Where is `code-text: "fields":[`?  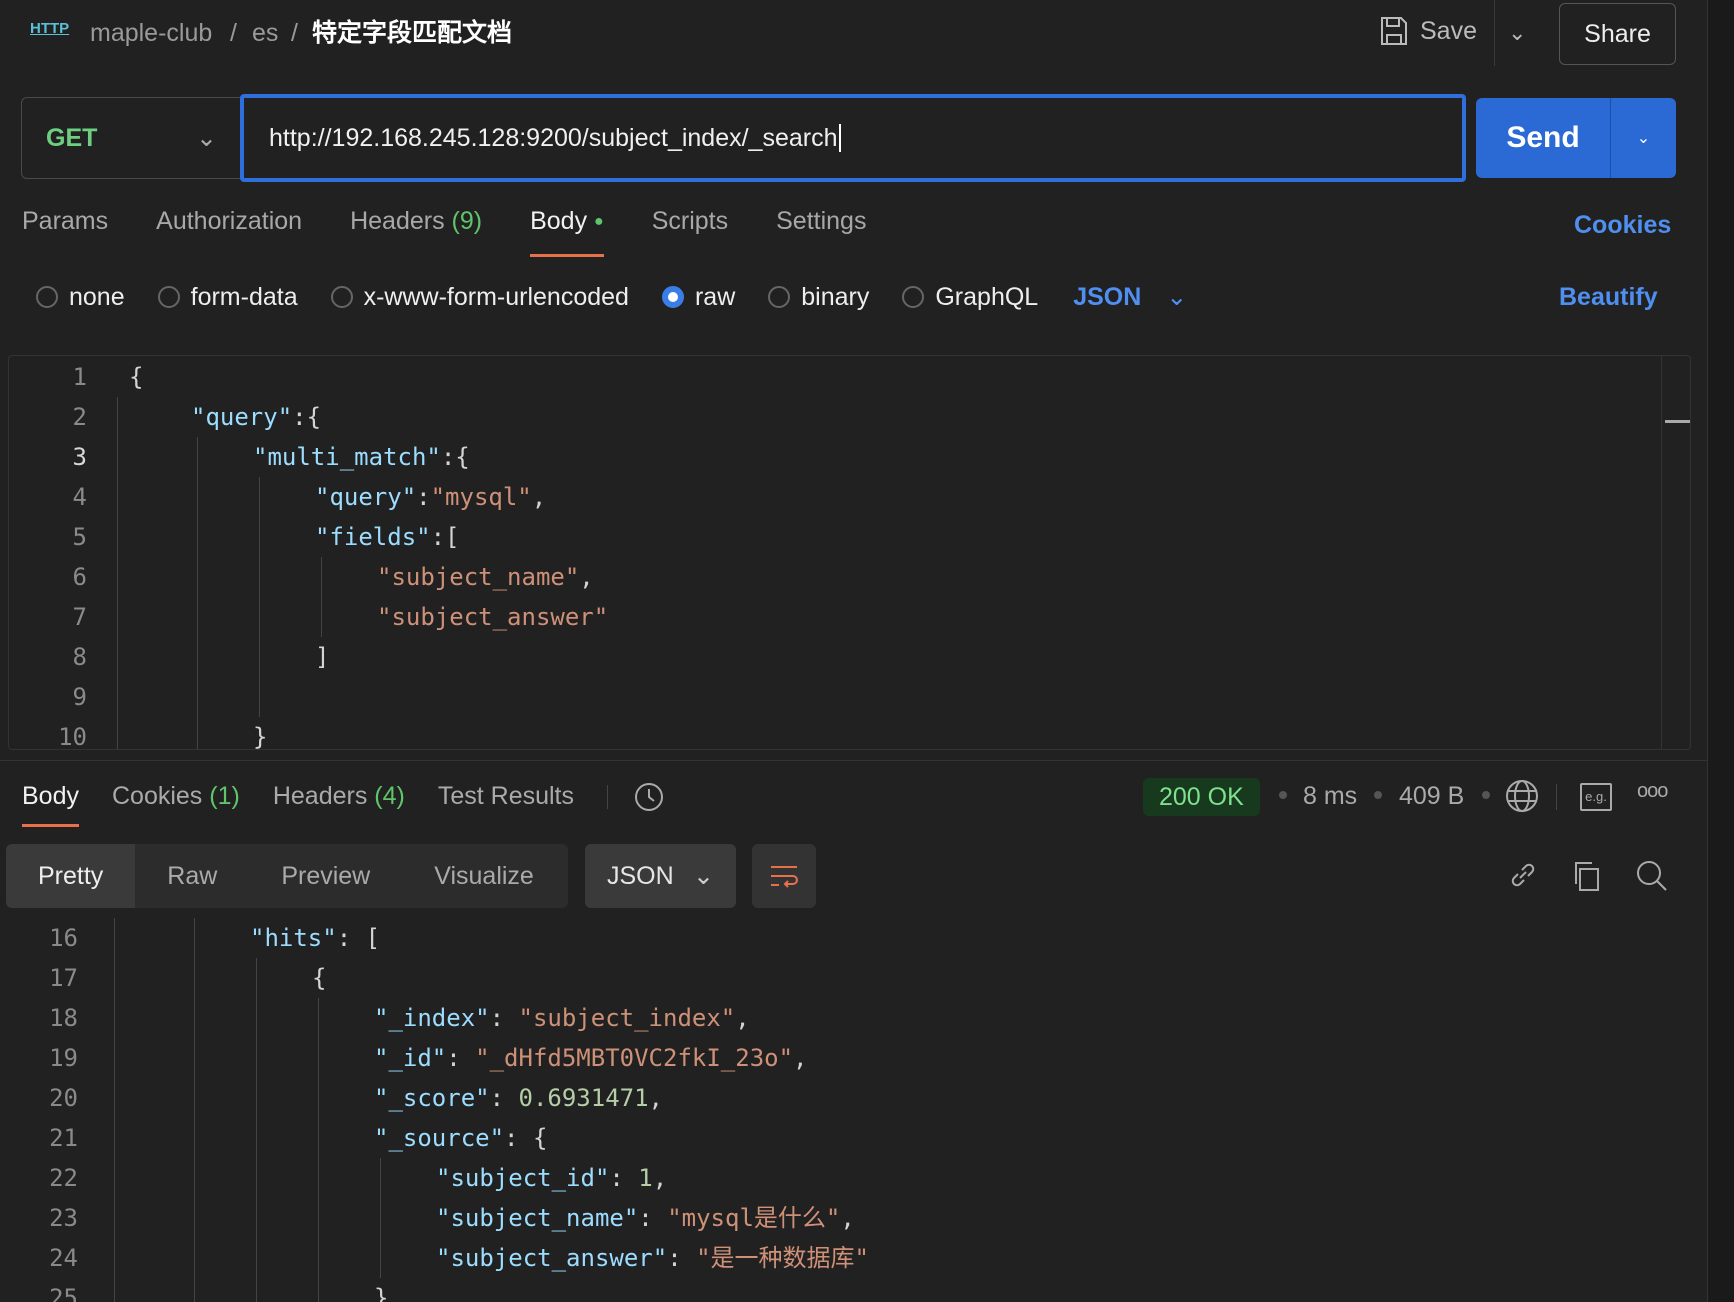
code-text: "fields":[ is located at coordinates (387, 537).